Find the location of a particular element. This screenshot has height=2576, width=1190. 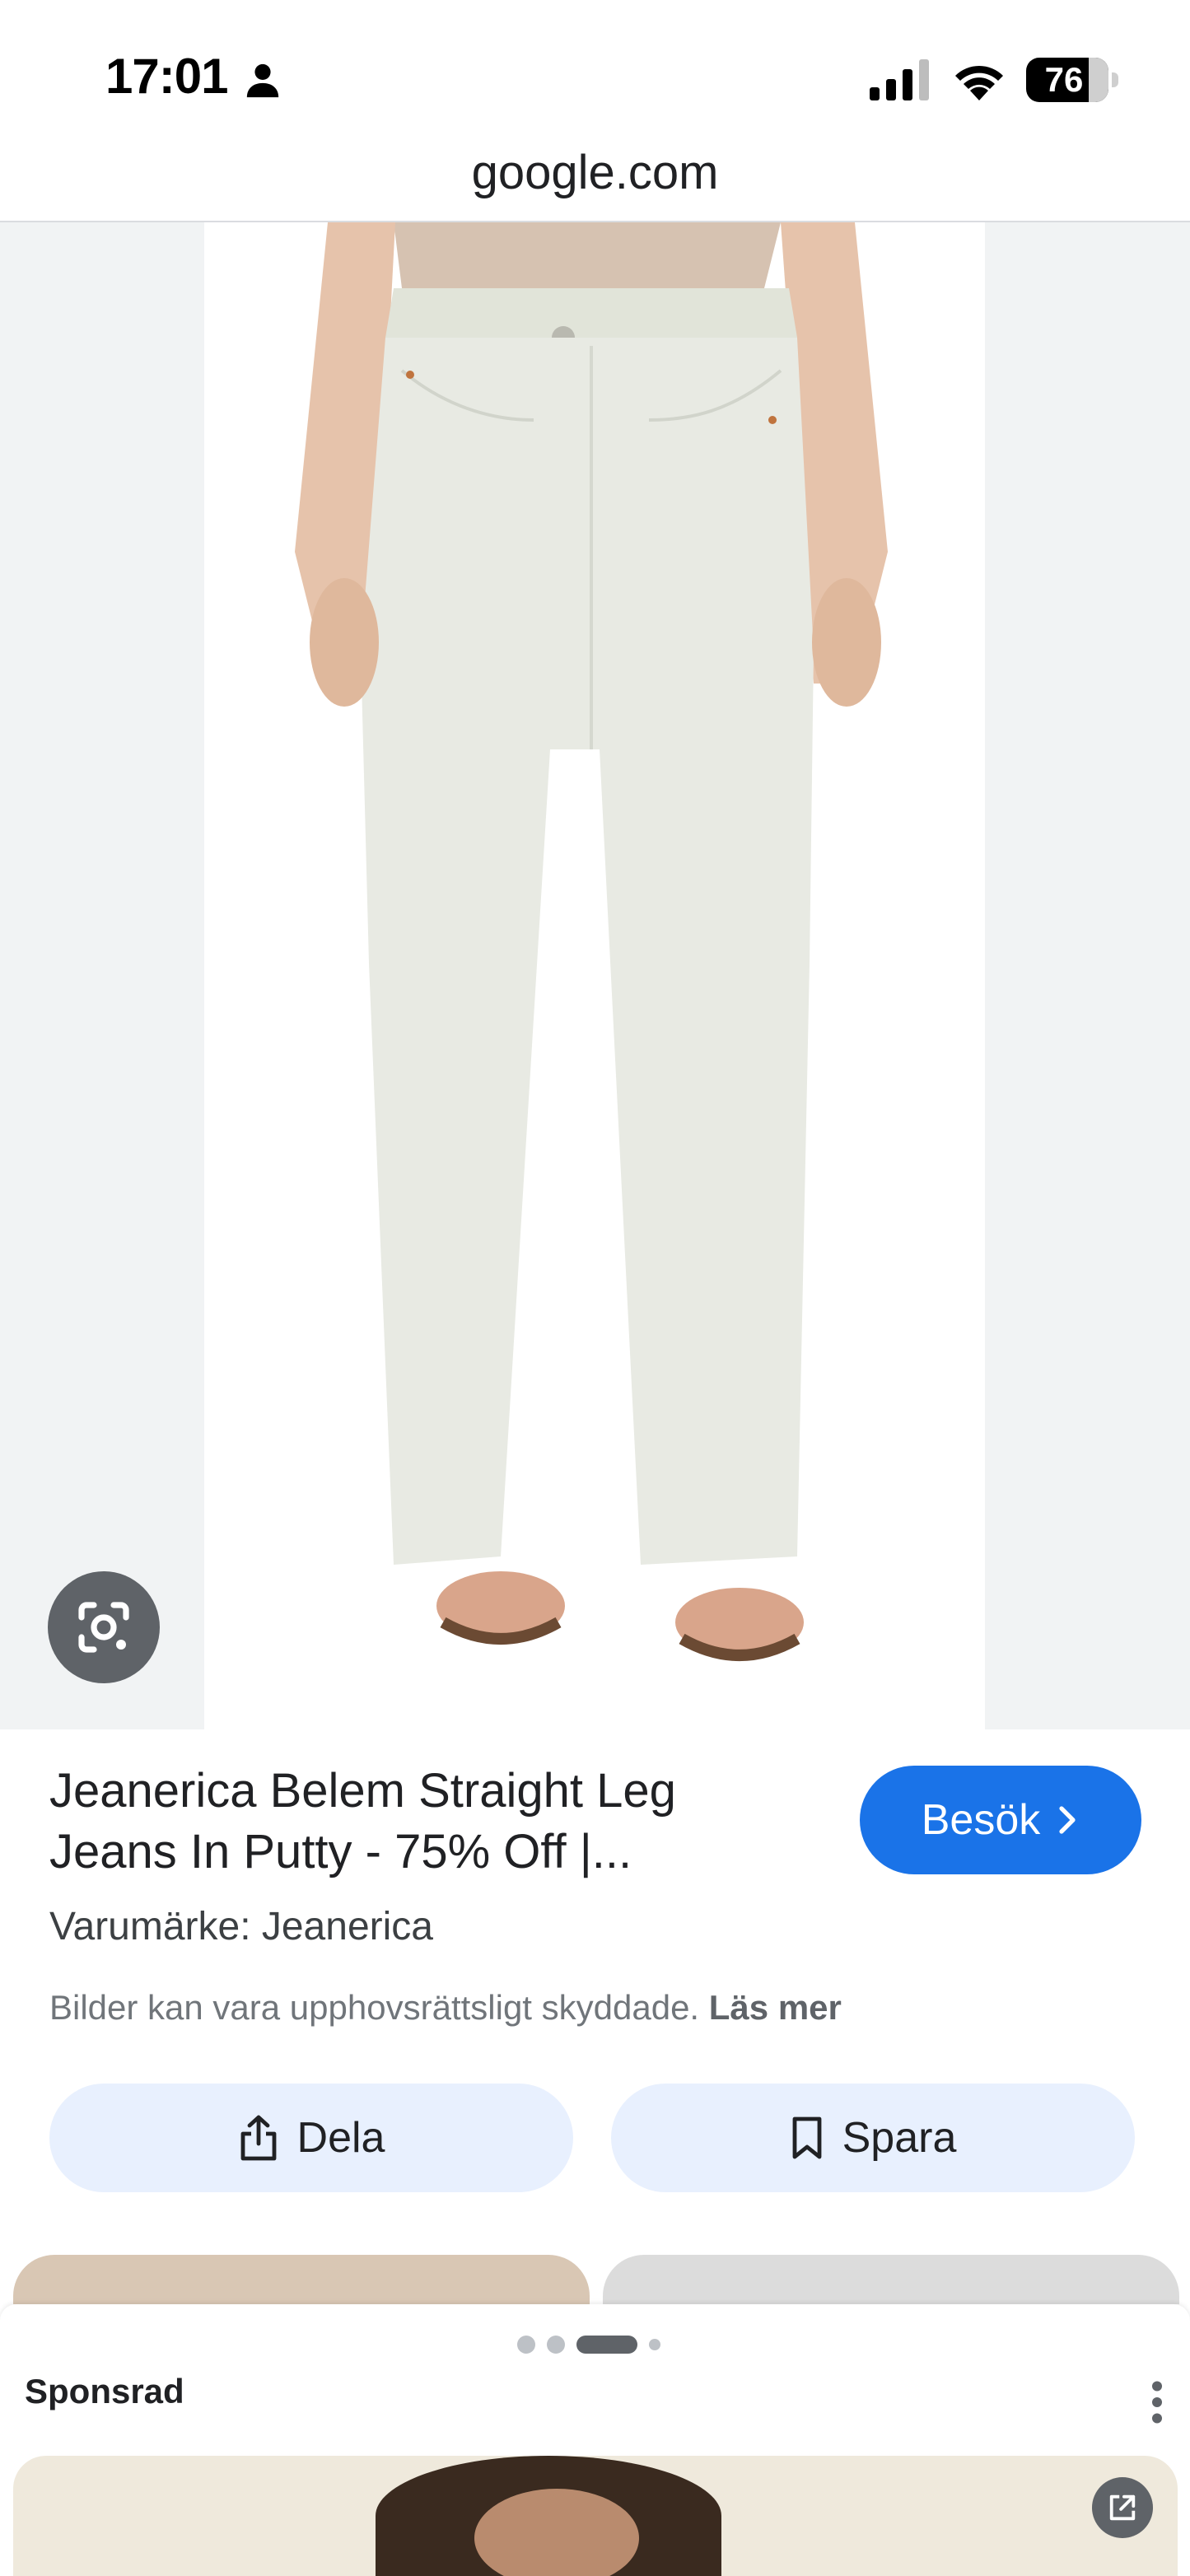

google-lens-icon is located at coordinates (103, 1627).